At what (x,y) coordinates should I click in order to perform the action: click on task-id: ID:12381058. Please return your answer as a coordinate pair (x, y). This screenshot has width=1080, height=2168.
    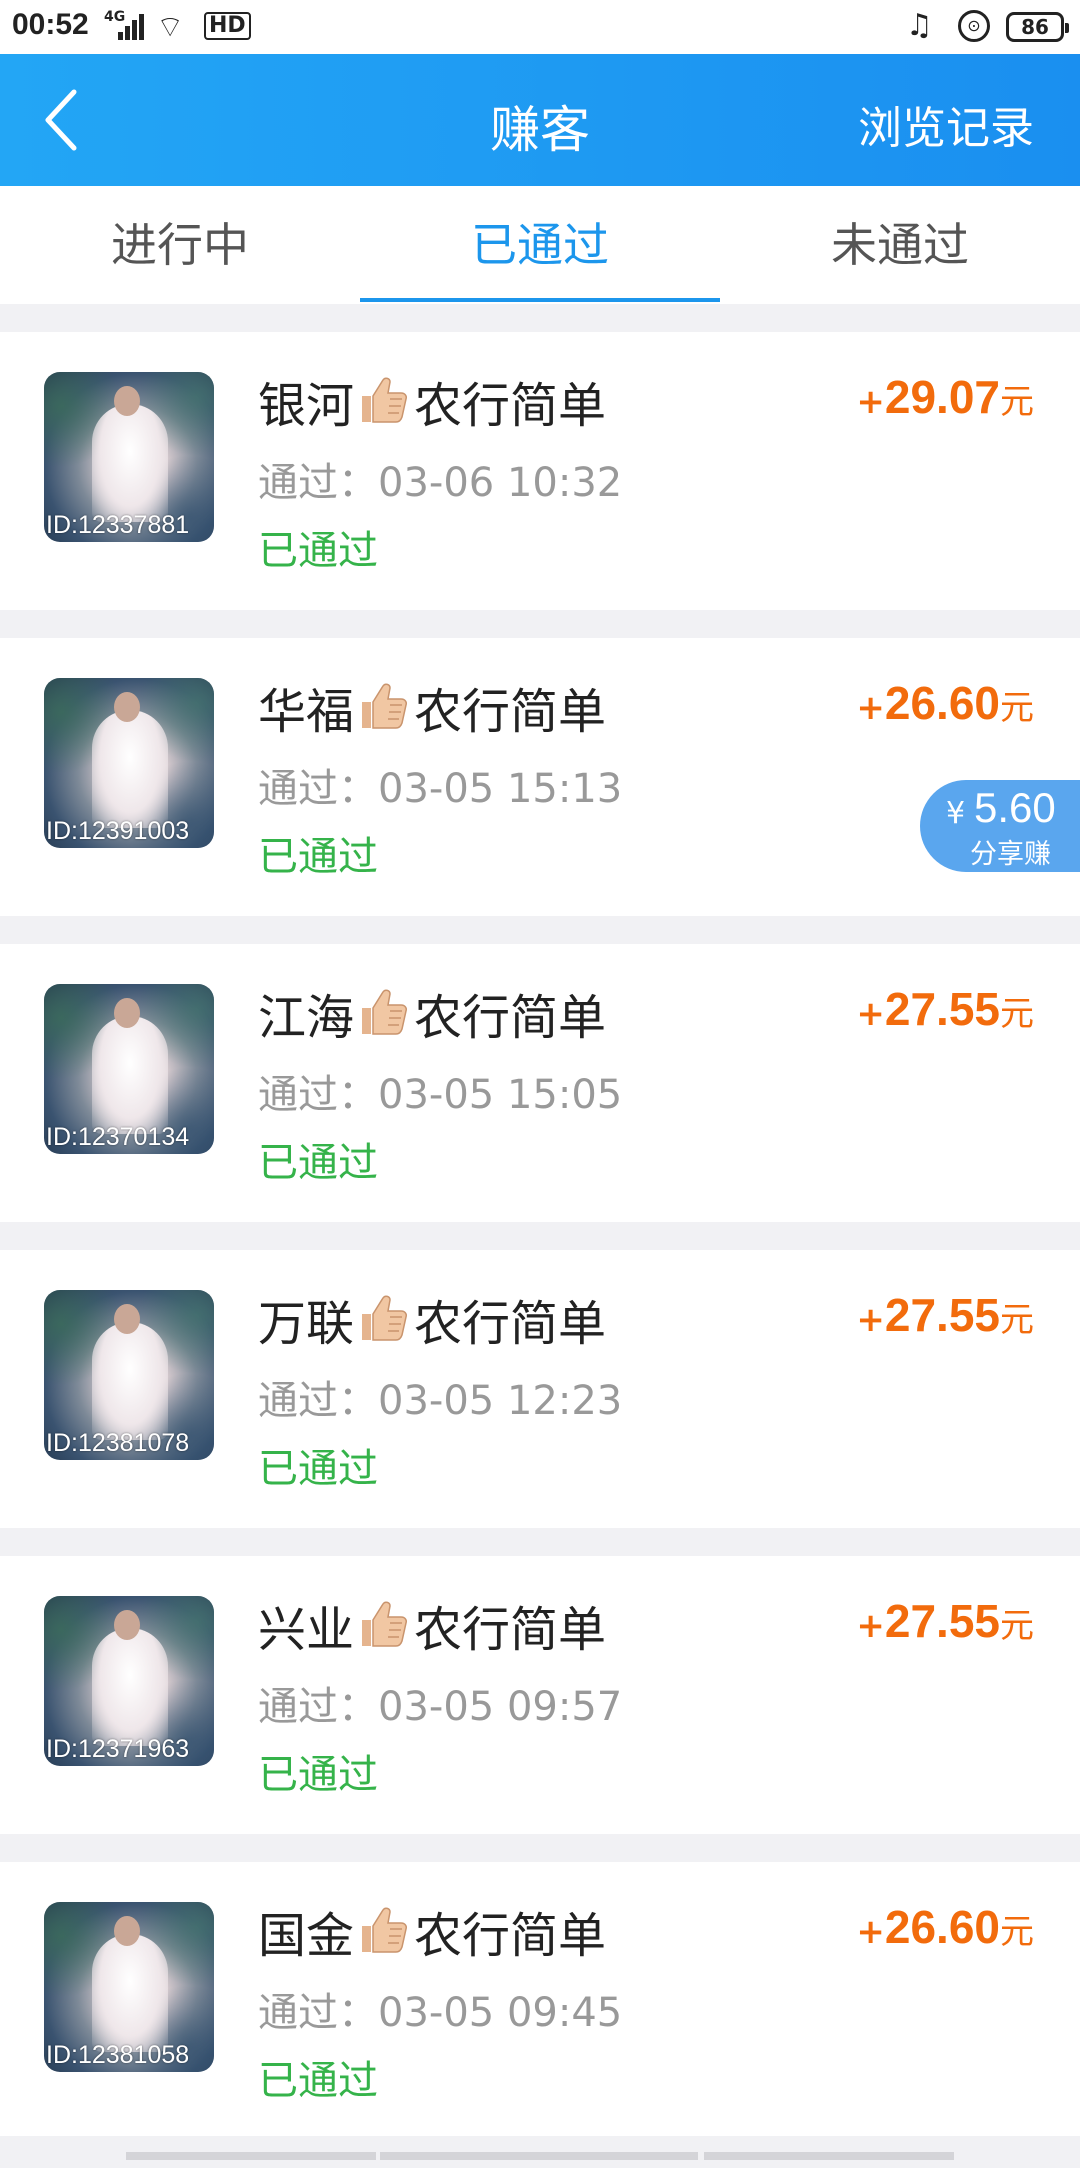
    Looking at the image, I should click on (118, 2055).